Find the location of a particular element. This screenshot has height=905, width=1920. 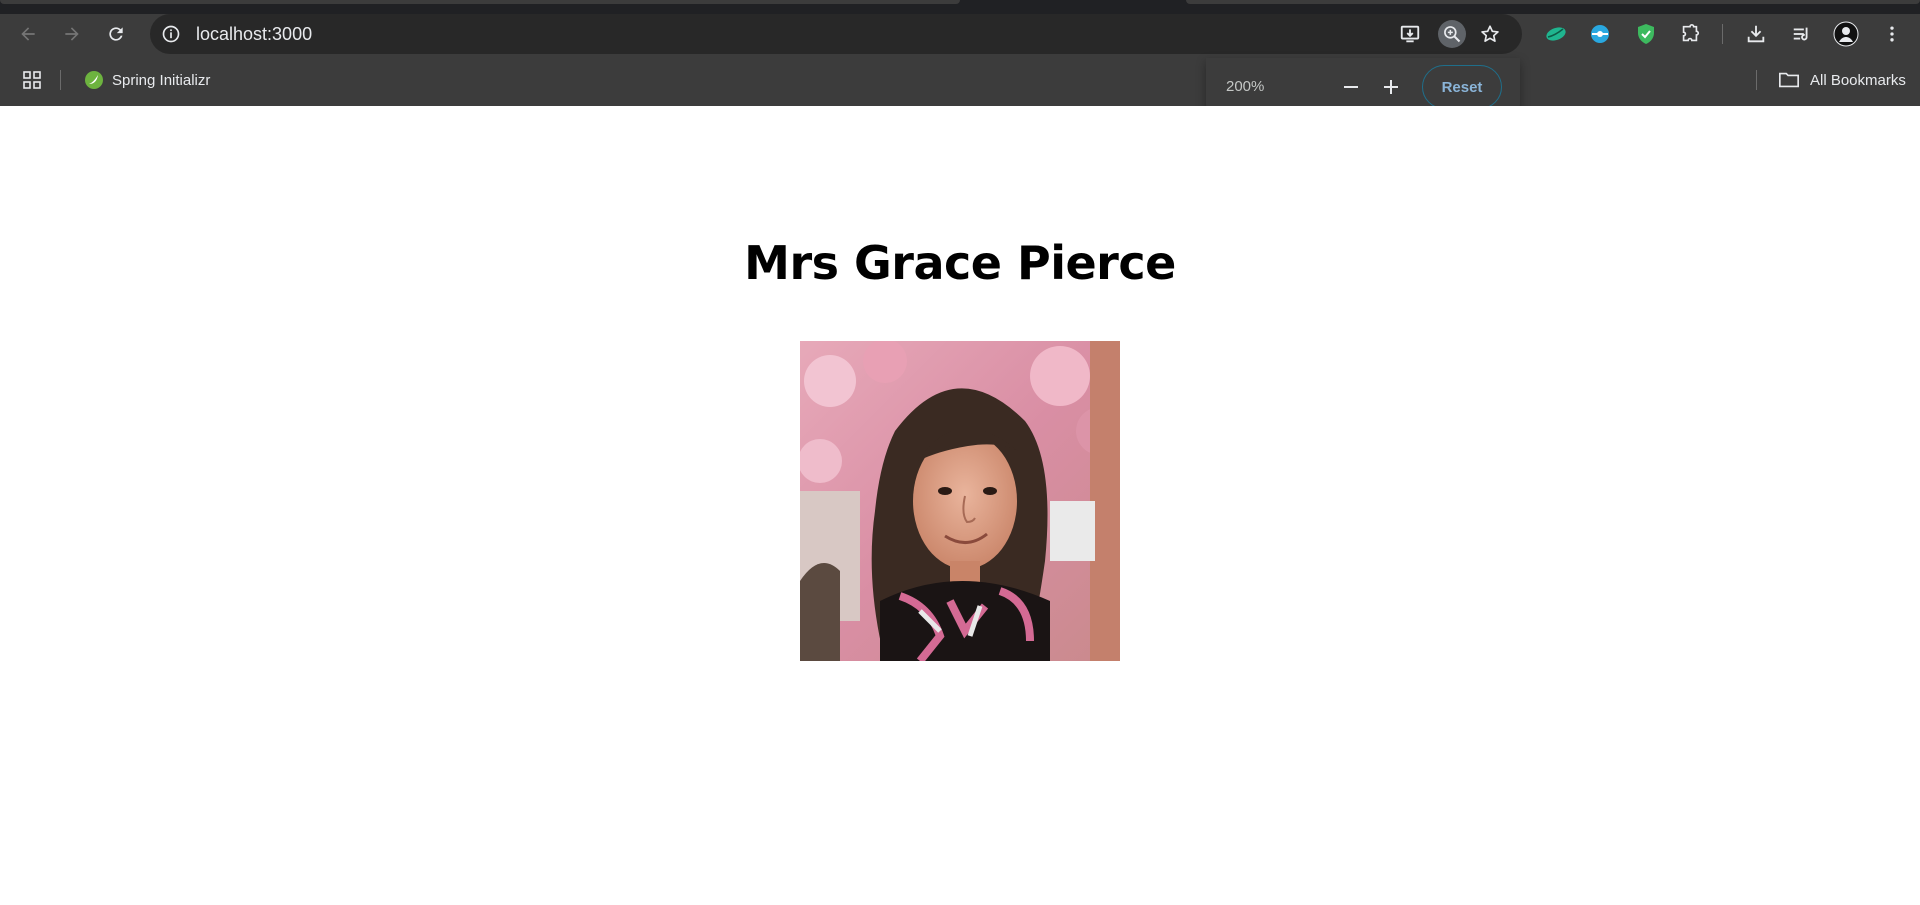

forward-button is located at coordinates (72, 34).